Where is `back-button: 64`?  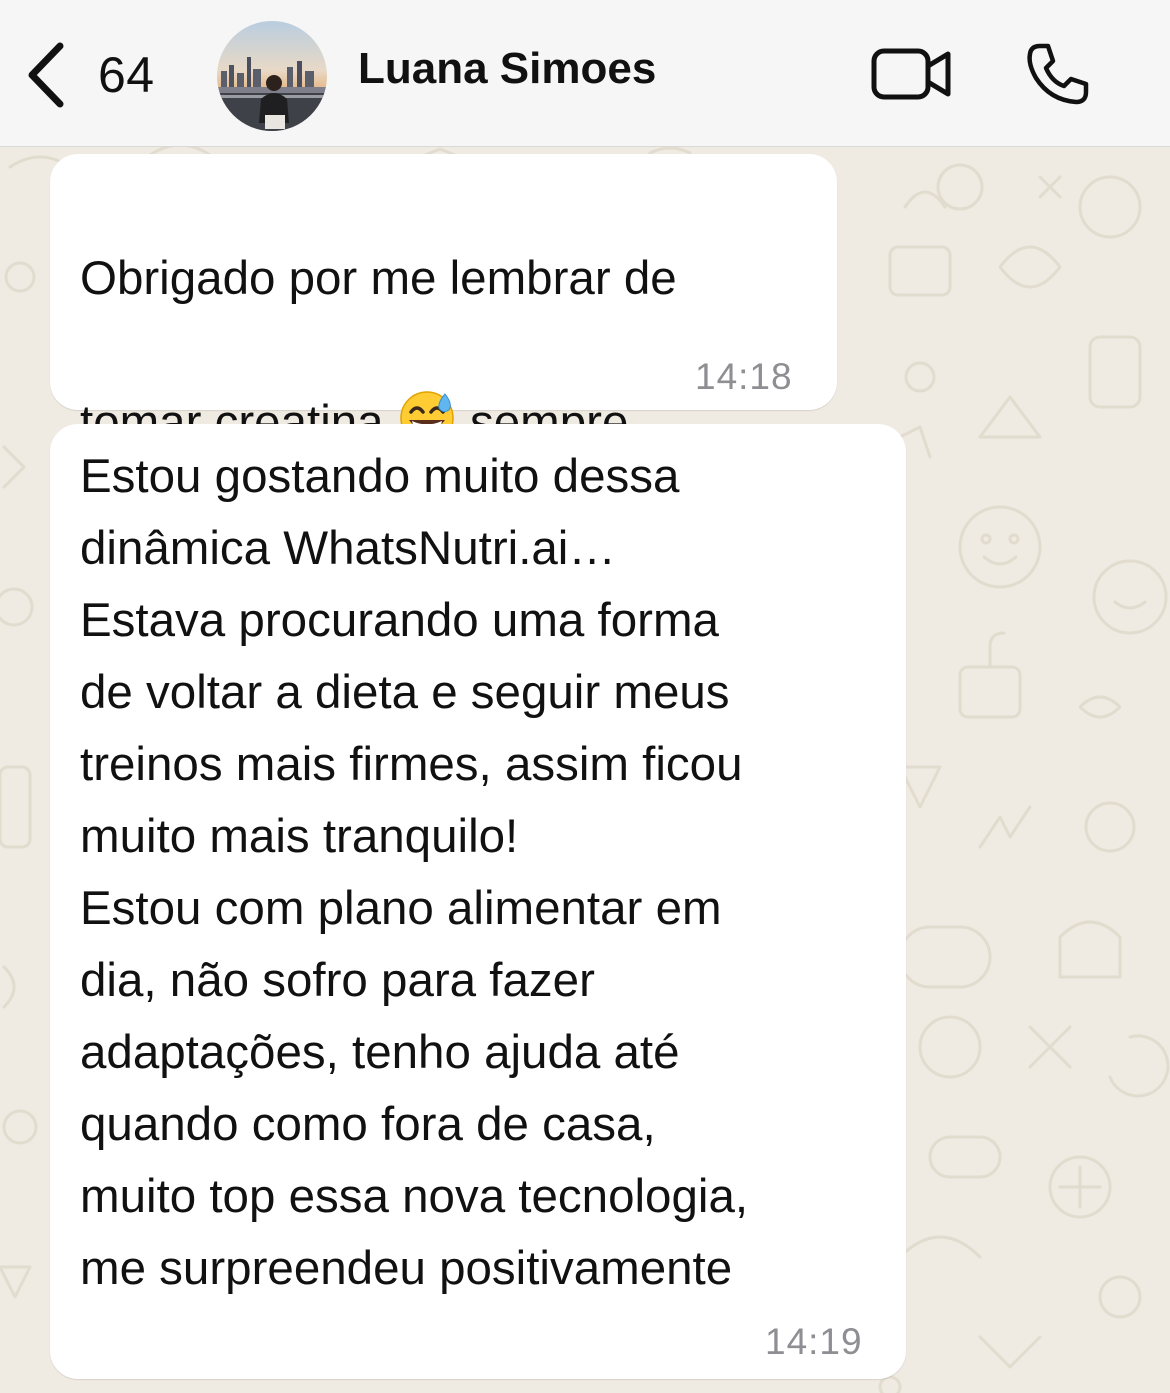 back-button: 64 is located at coordinates (102, 75).